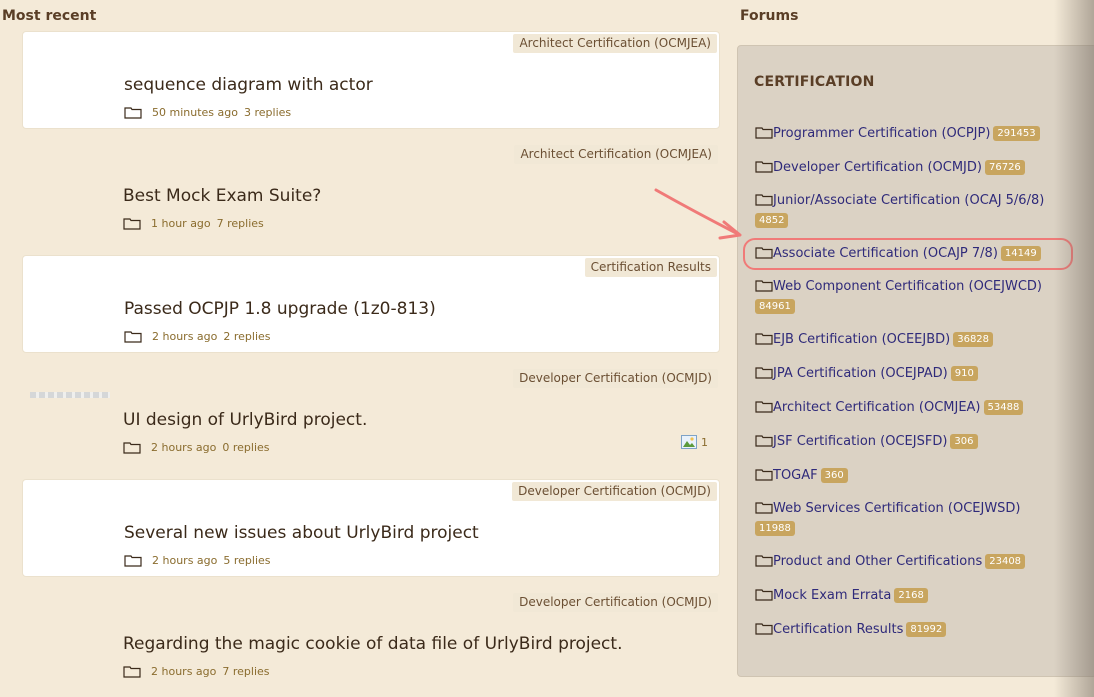  What do you see at coordinates (775, 528) in the screenshot?
I see `post-count-badge: 11988` at bounding box center [775, 528].